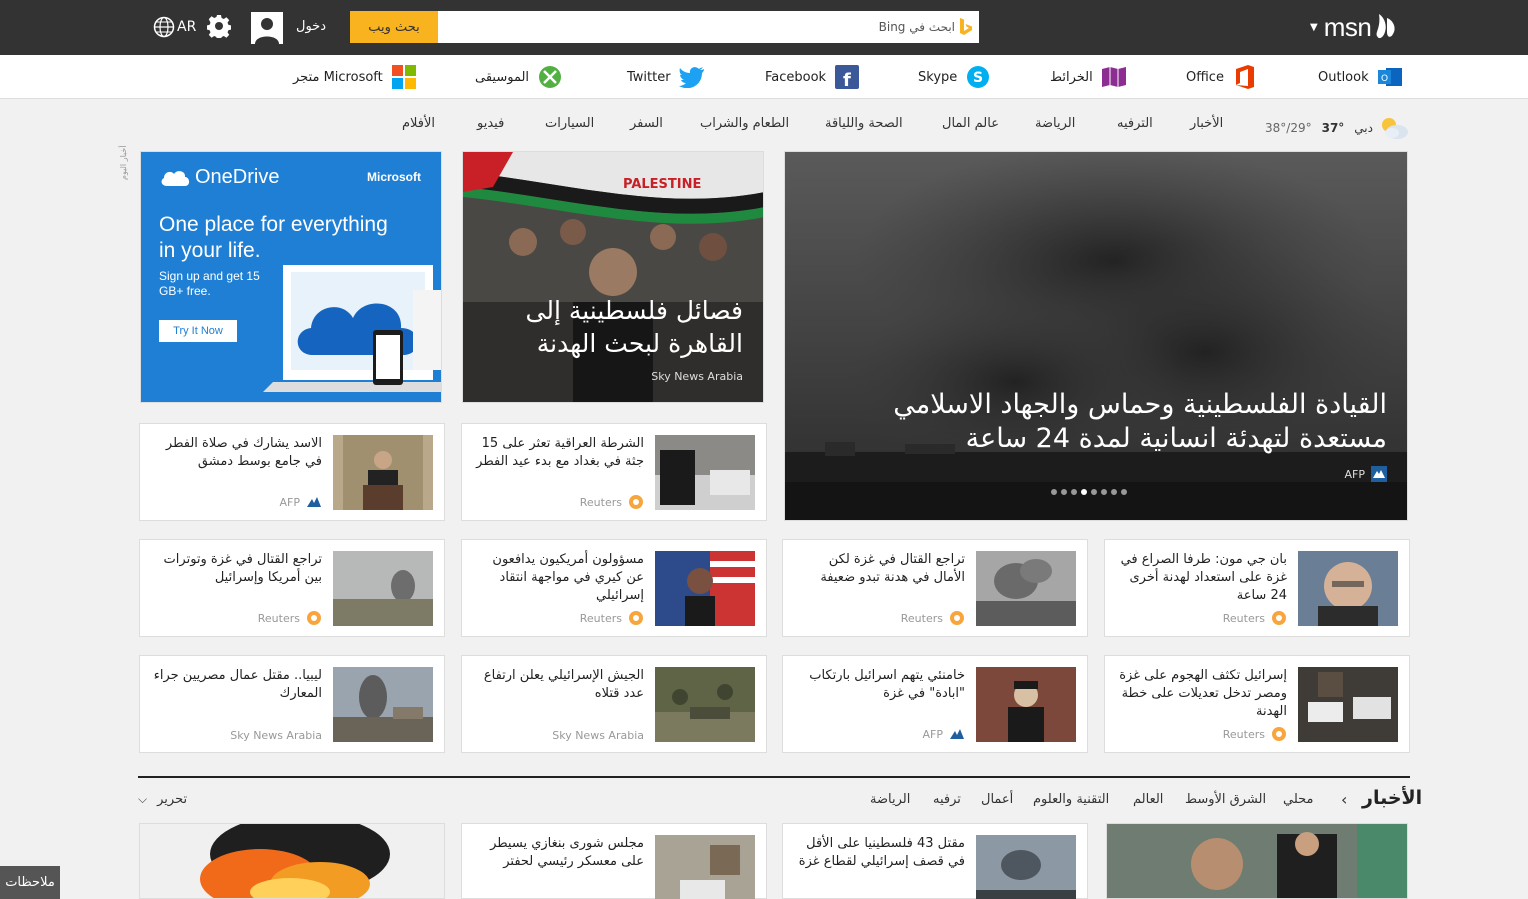 This screenshot has height=899, width=1528. What do you see at coordinates (1390, 77) in the screenshot?
I see `outlook-icon: O` at bounding box center [1390, 77].